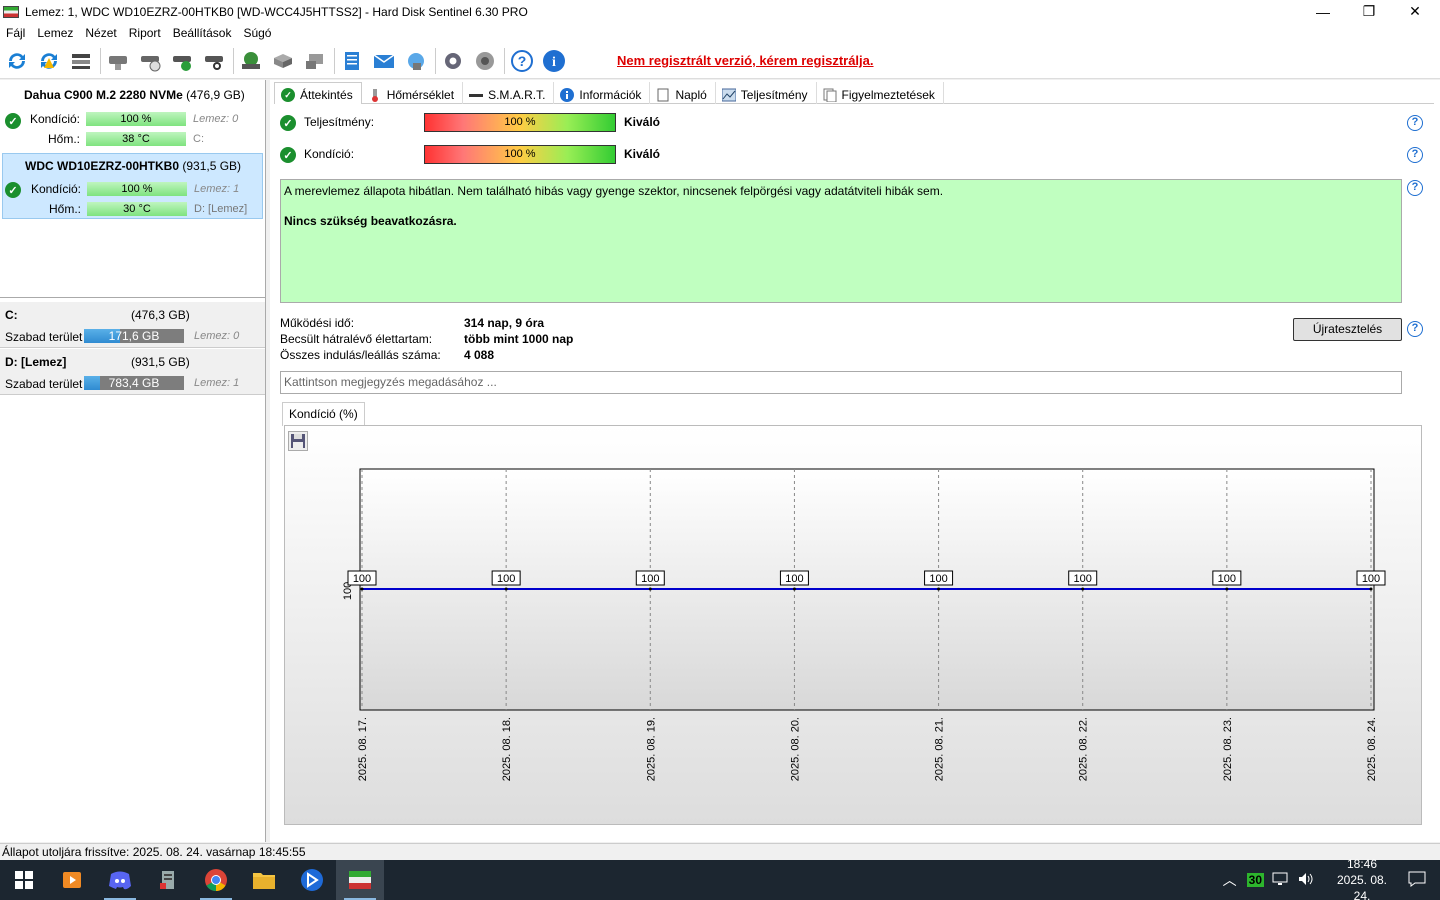 The width and height of the screenshot is (1440, 900). Describe the element at coordinates (202, 33) in the screenshot. I see `menu-settings: Beállítások` at that location.